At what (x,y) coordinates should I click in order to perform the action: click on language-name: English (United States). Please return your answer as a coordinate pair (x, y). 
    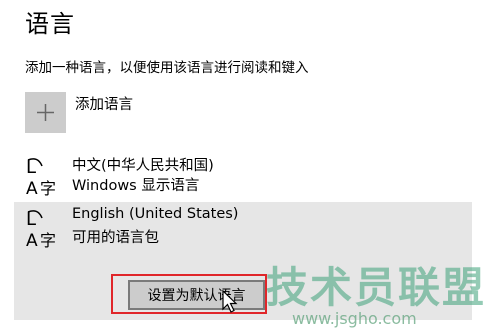
    Looking at the image, I should click on (155, 214).